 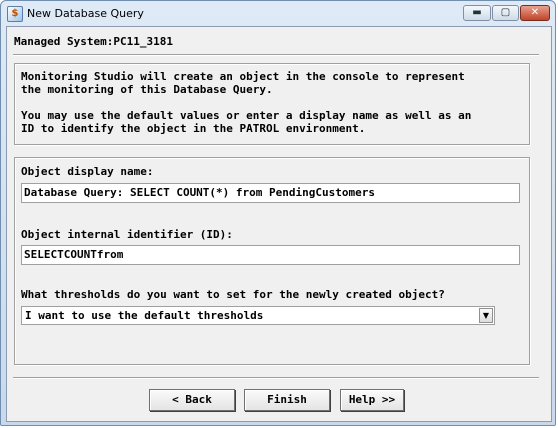 What do you see at coordinates (127, 234) in the screenshot?
I see `id-label: Object internal identifier (ID):` at bounding box center [127, 234].